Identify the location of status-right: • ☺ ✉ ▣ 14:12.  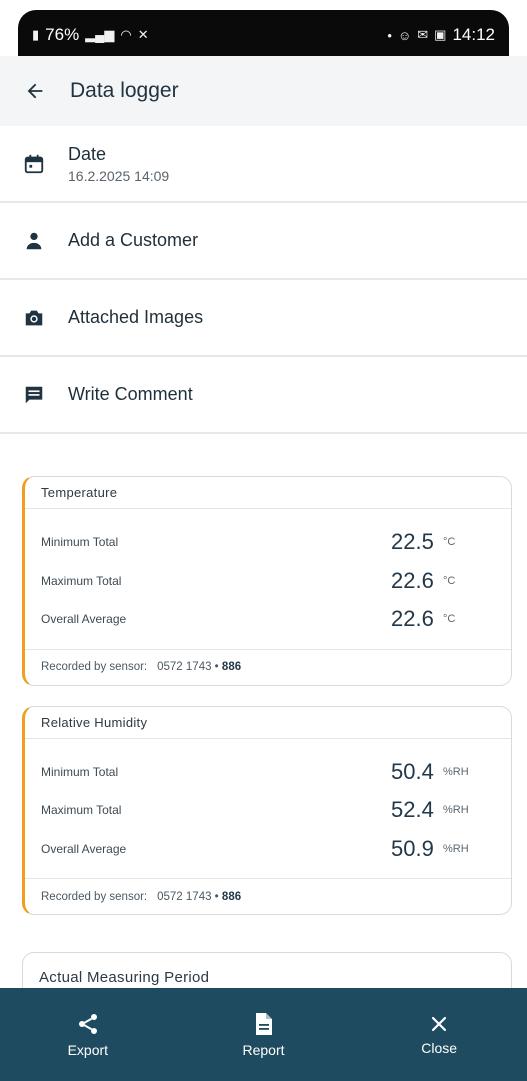
(441, 35).